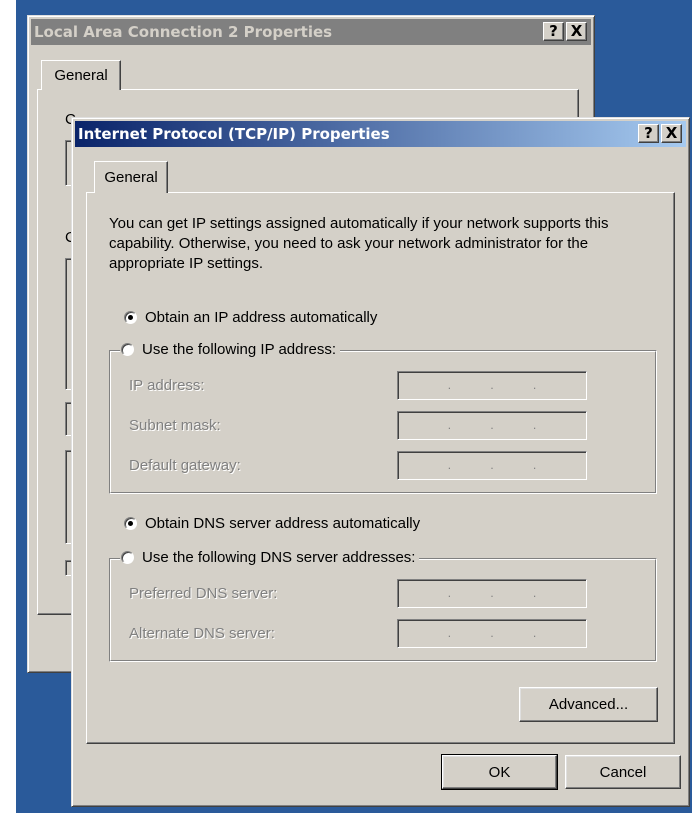 The width and height of the screenshot is (692, 813). What do you see at coordinates (203, 593) in the screenshot?
I see `preferred-dns-label: Preferred DNS server:` at bounding box center [203, 593].